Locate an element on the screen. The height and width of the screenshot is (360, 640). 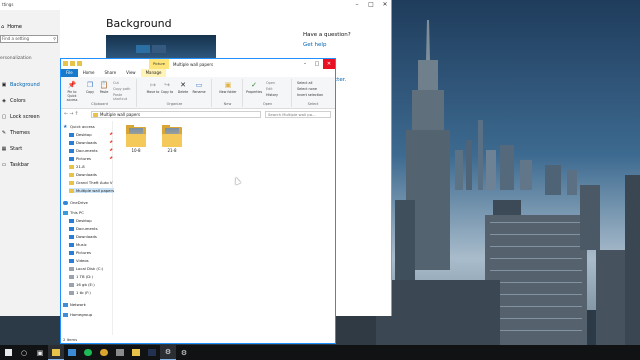
new-folder-button: ▣ New folder is located at coordinates (228, 87).